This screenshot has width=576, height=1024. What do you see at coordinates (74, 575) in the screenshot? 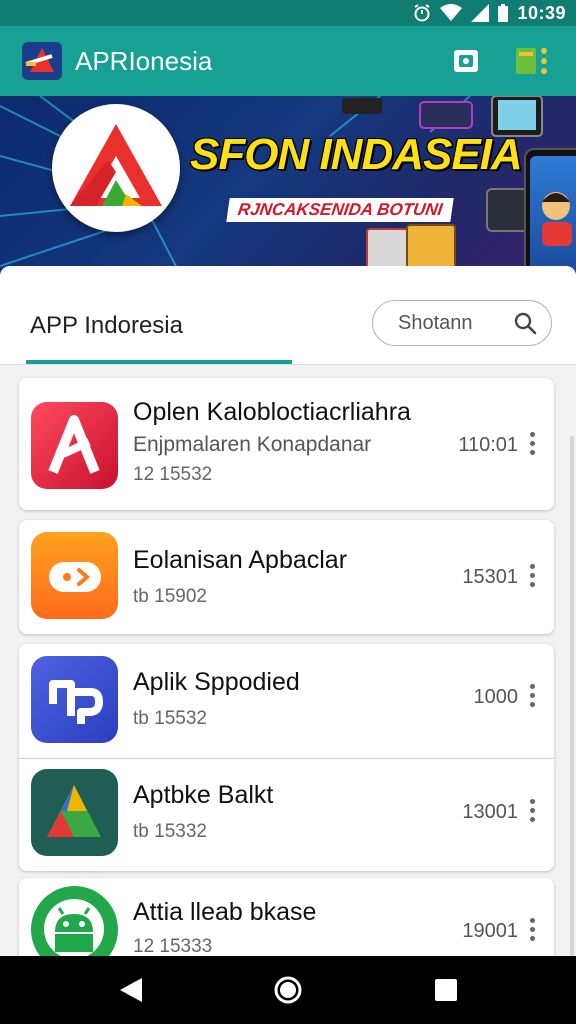
I see `orange-play-app-icon` at bounding box center [74, 575].